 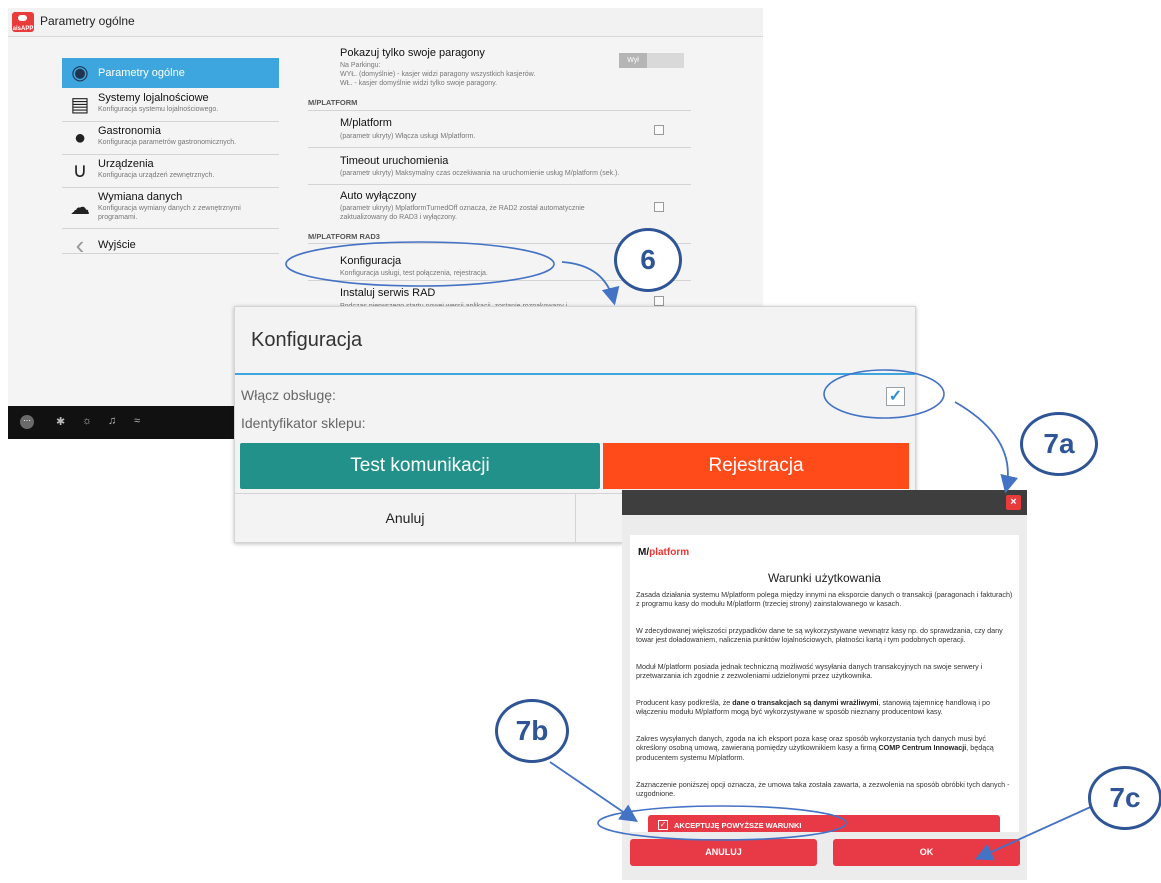 What do you see at coordinates (532, 731) in the screenshot?
I see `step-badge-7b: 7b` at bounding box center [532, 731].